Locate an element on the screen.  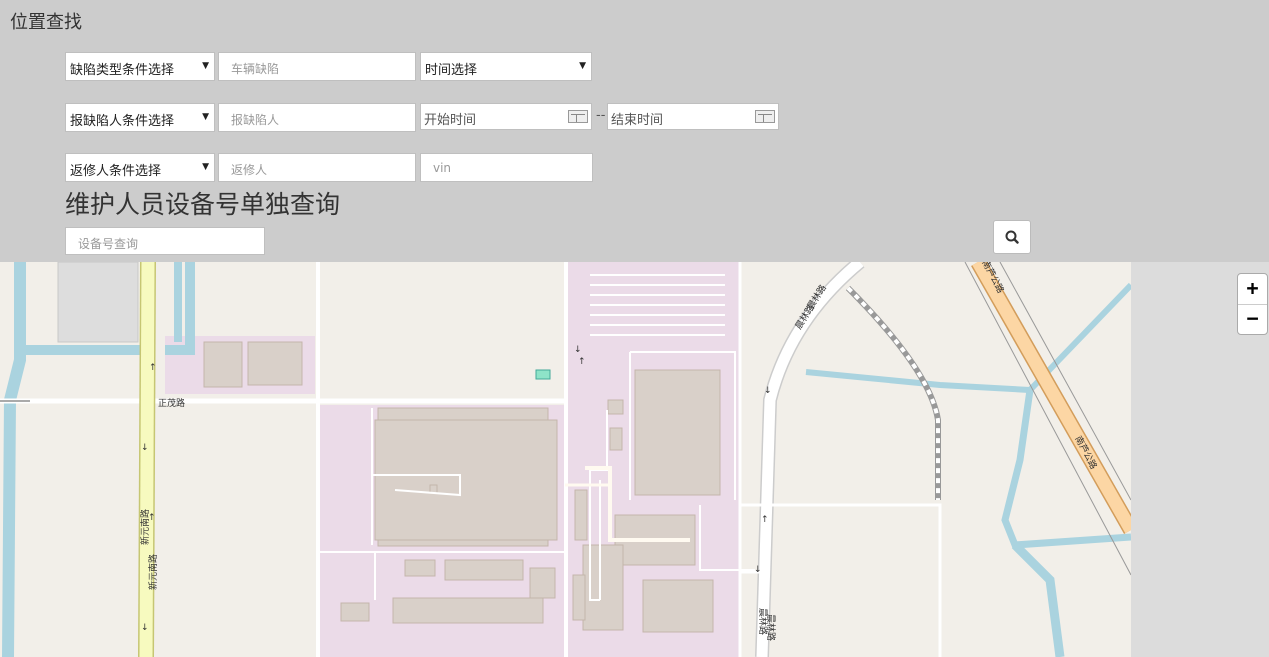
repairer-select: 返修人条件选择 ▼ is located at coordinates (140, 167).